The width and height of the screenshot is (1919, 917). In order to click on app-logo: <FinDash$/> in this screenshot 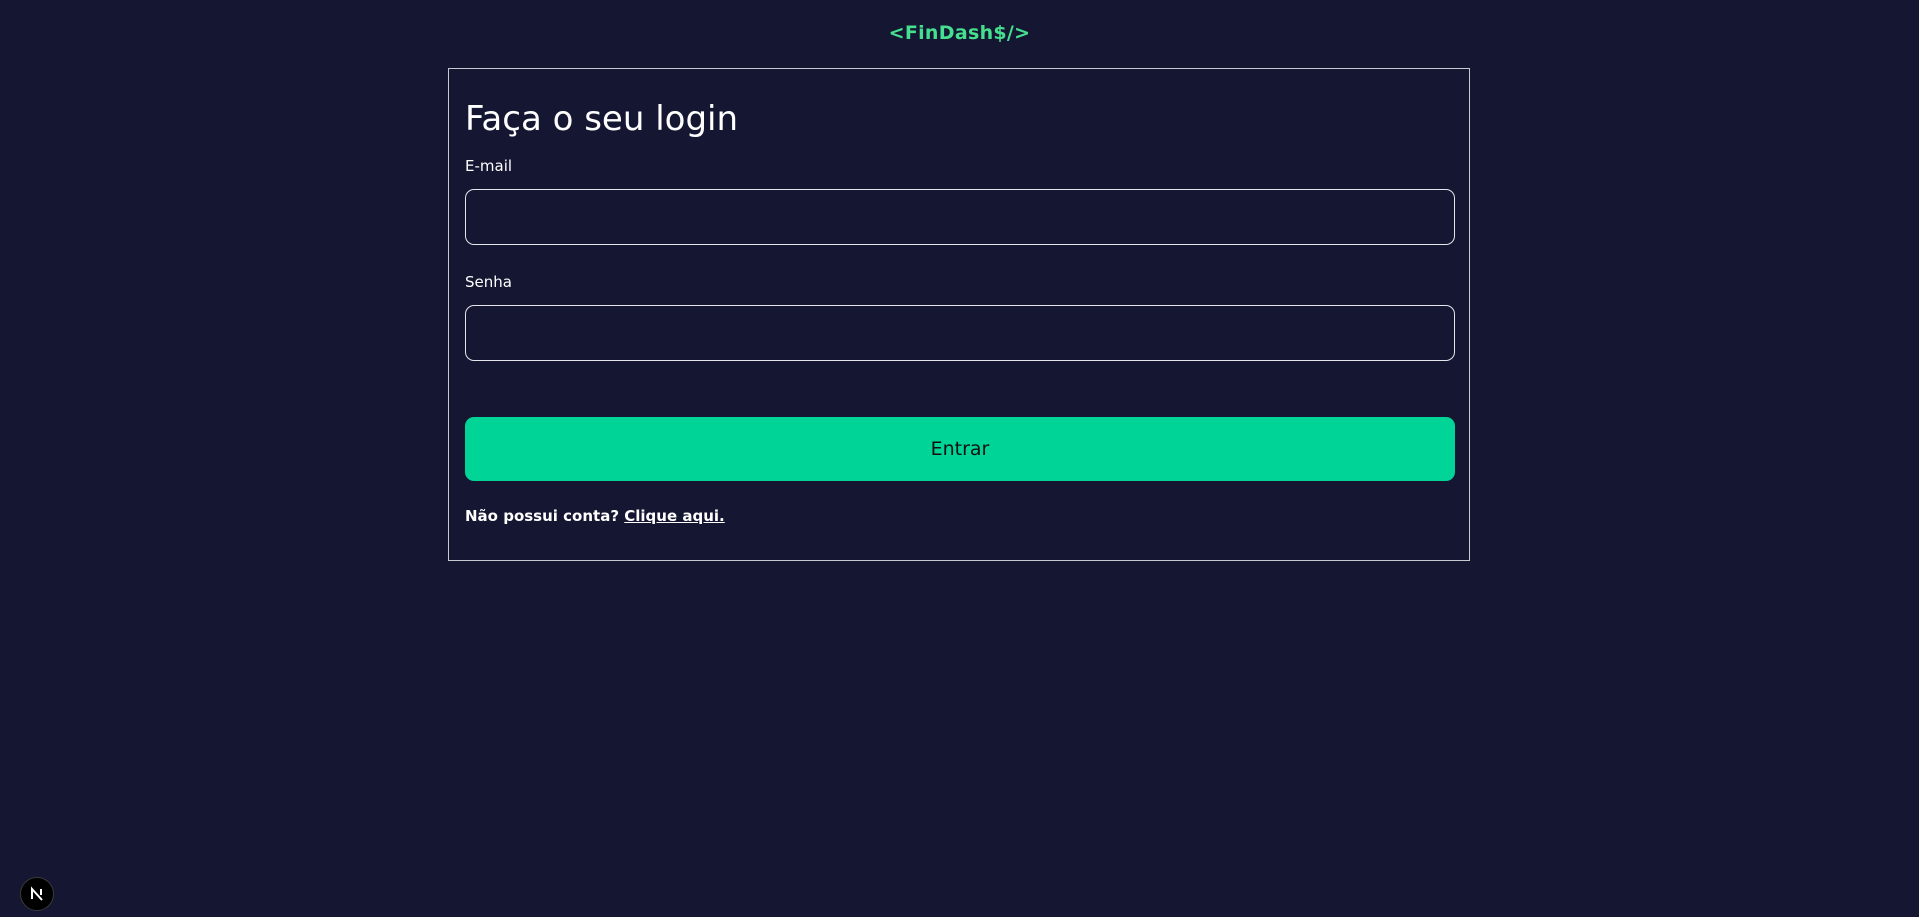, I will do `click(959, 33)`.